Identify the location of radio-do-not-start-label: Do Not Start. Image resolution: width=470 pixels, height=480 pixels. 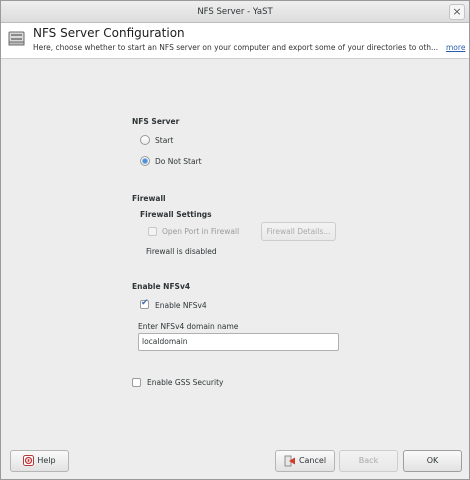
(178, 161).